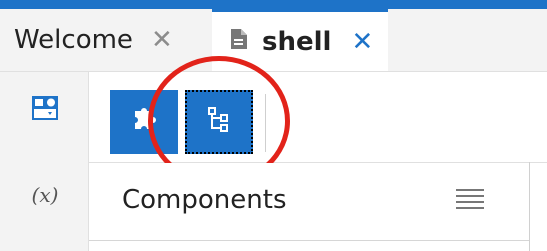  I want to click on variables-icon: (x), so click(45, 195).